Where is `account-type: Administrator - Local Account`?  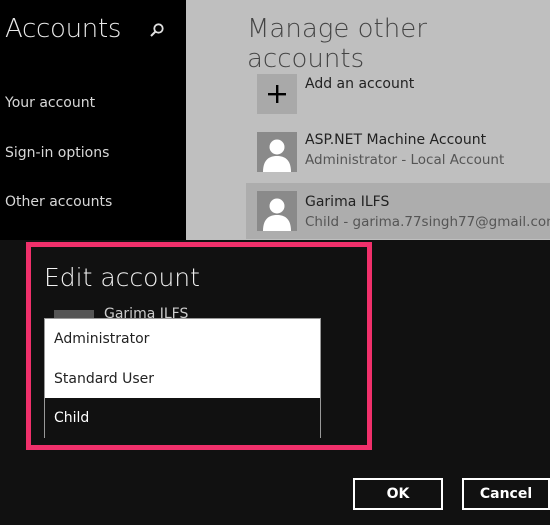 account-type: Administrator - Local Account is located at coordinates (405, 160).